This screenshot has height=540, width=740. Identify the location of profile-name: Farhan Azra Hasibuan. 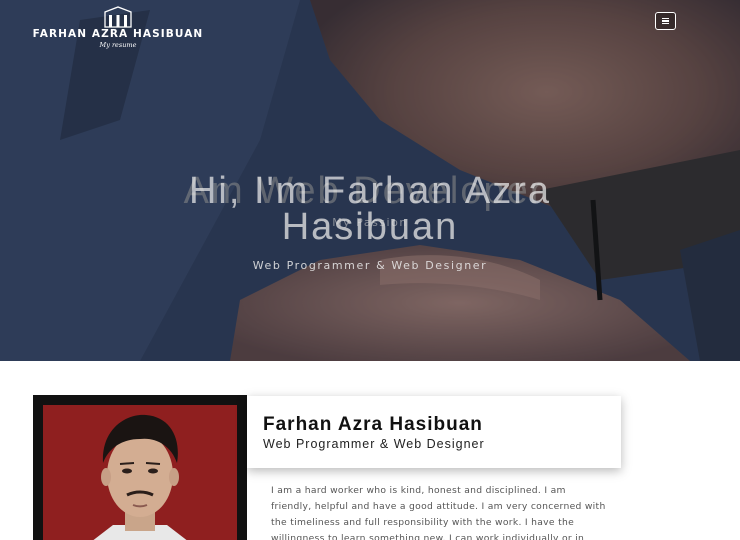
(373, 424).